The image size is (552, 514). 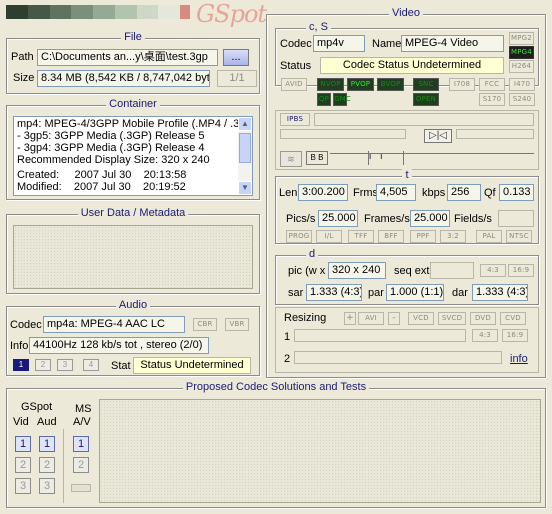 What do you see at coordinates (390, 84) in the screenshot?
I see `bvop-flag: BVOP` at bounding box center [390, 84].